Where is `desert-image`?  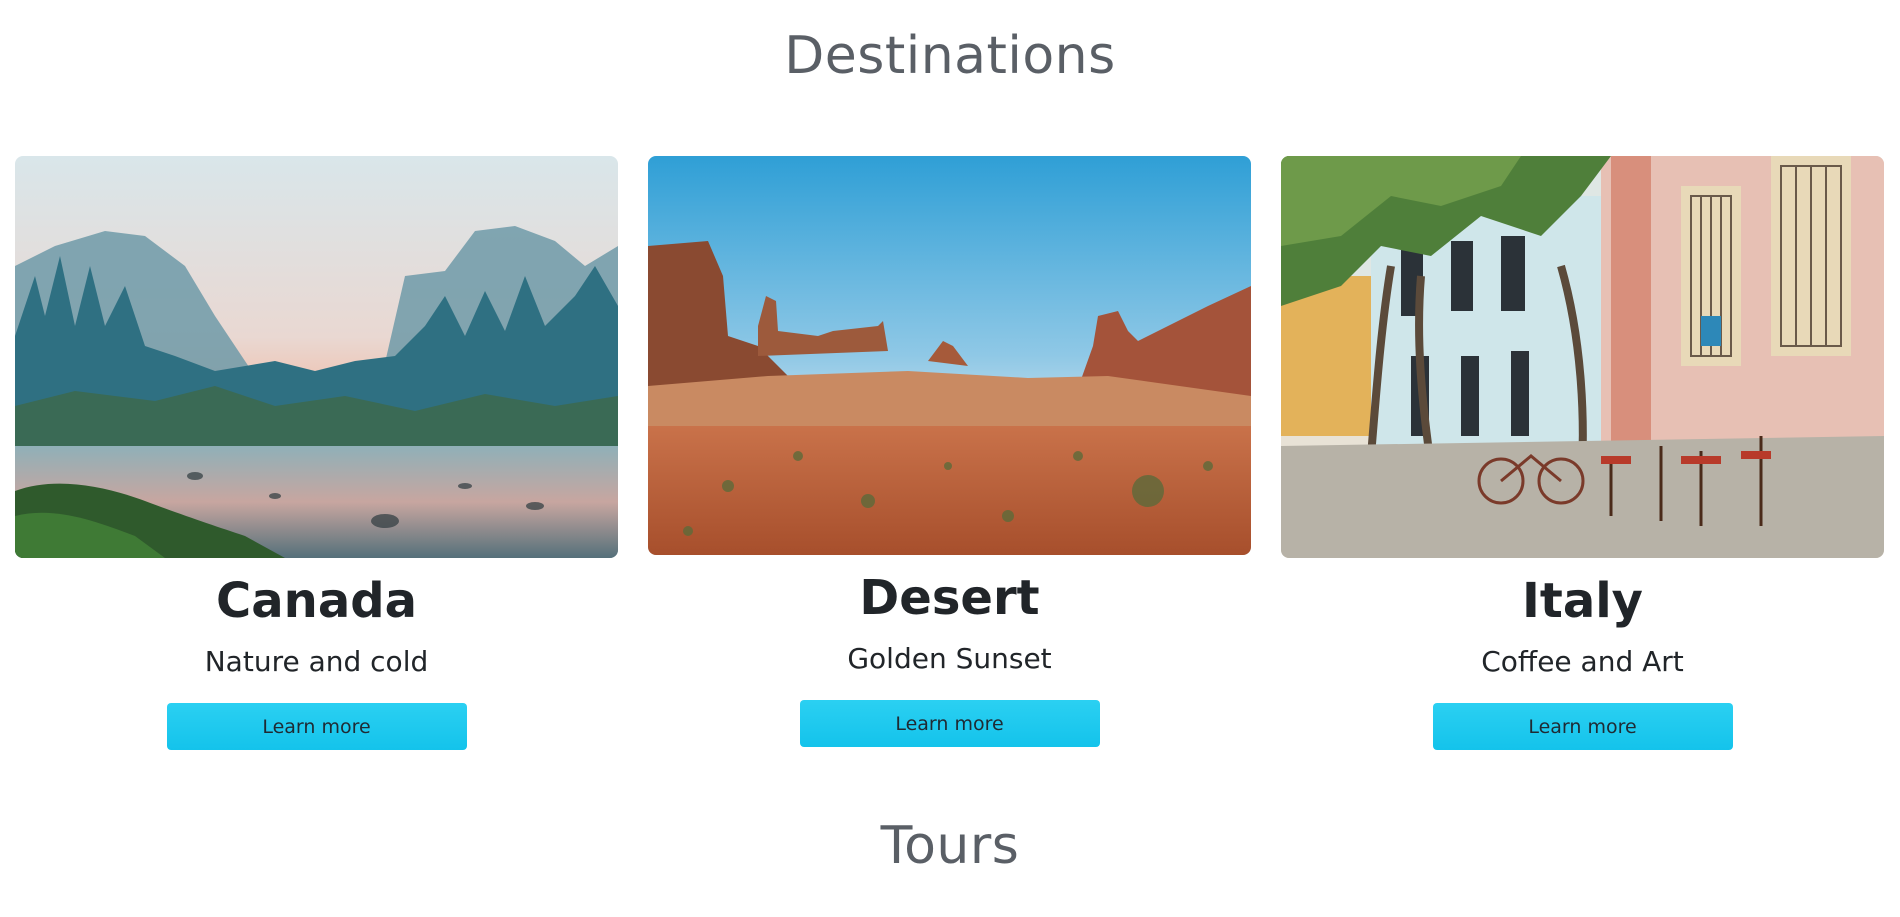
desert-image is located at coordinates (949, 355).